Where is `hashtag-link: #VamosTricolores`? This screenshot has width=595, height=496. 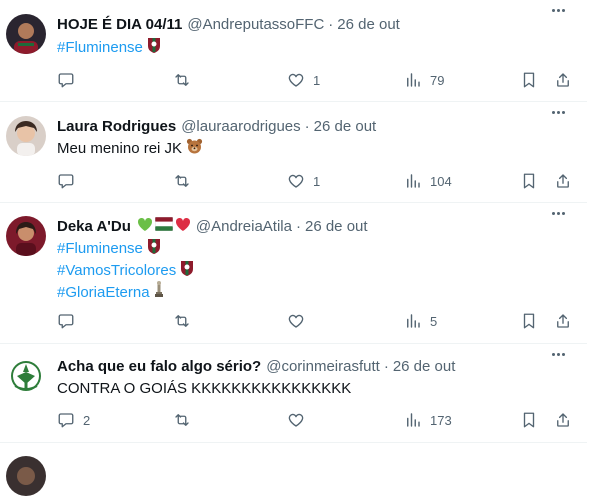 hashtag-link: #VamosTricolores is located at coordinates (116, 271).